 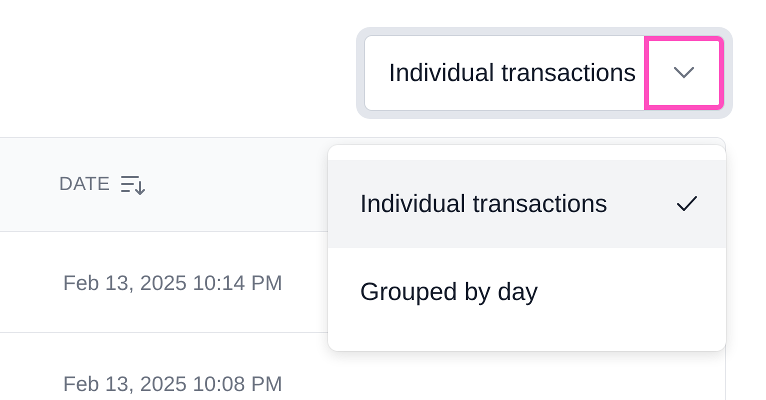 What do you see at coordinates (527, 292) in the screenshot?
I see `menu-option: Grouped by day` at bounding box center [527, 292].